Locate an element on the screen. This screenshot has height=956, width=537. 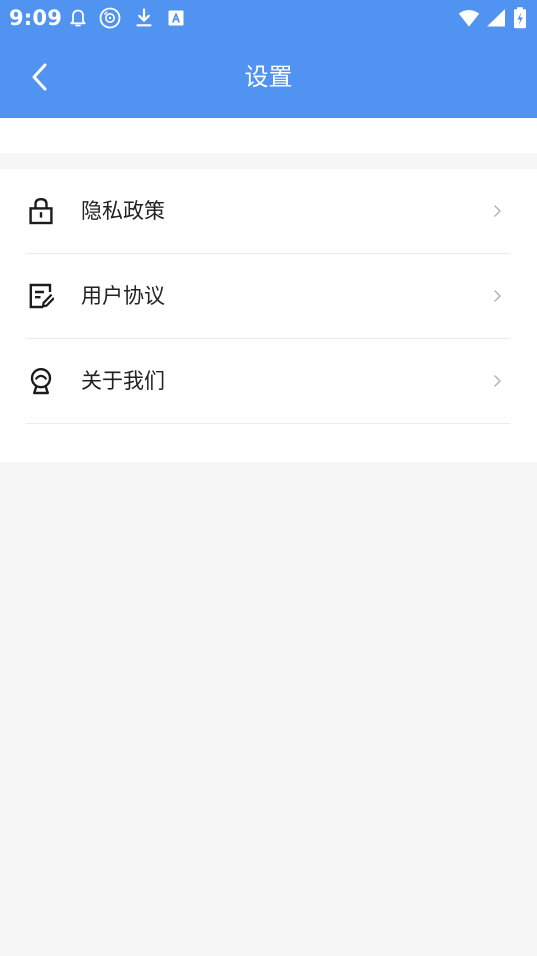
disc-icon is located at coordinates (110, 18).